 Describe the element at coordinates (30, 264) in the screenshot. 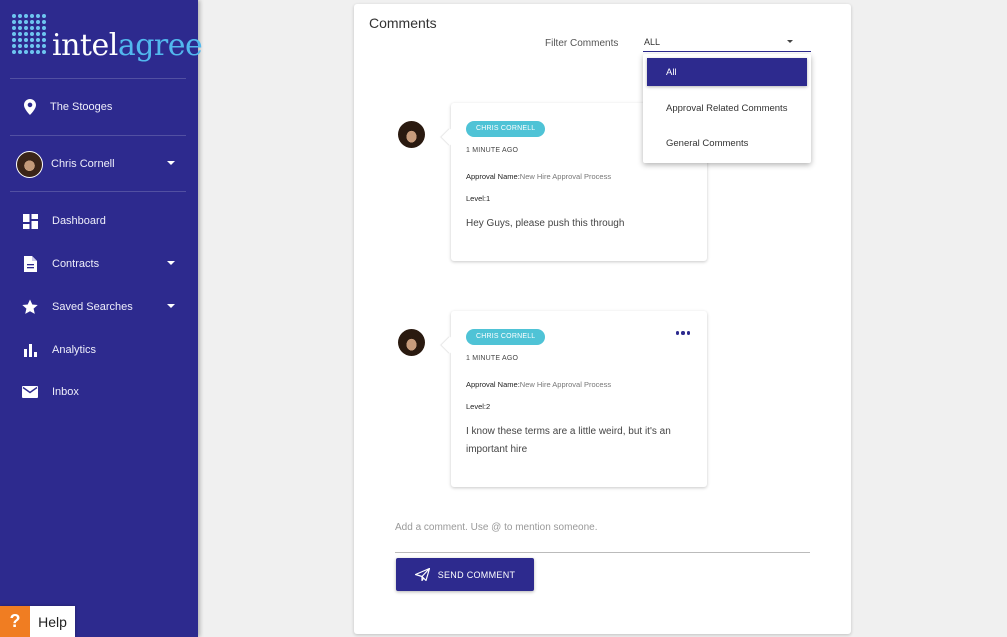

I see `document-icon` at that location.